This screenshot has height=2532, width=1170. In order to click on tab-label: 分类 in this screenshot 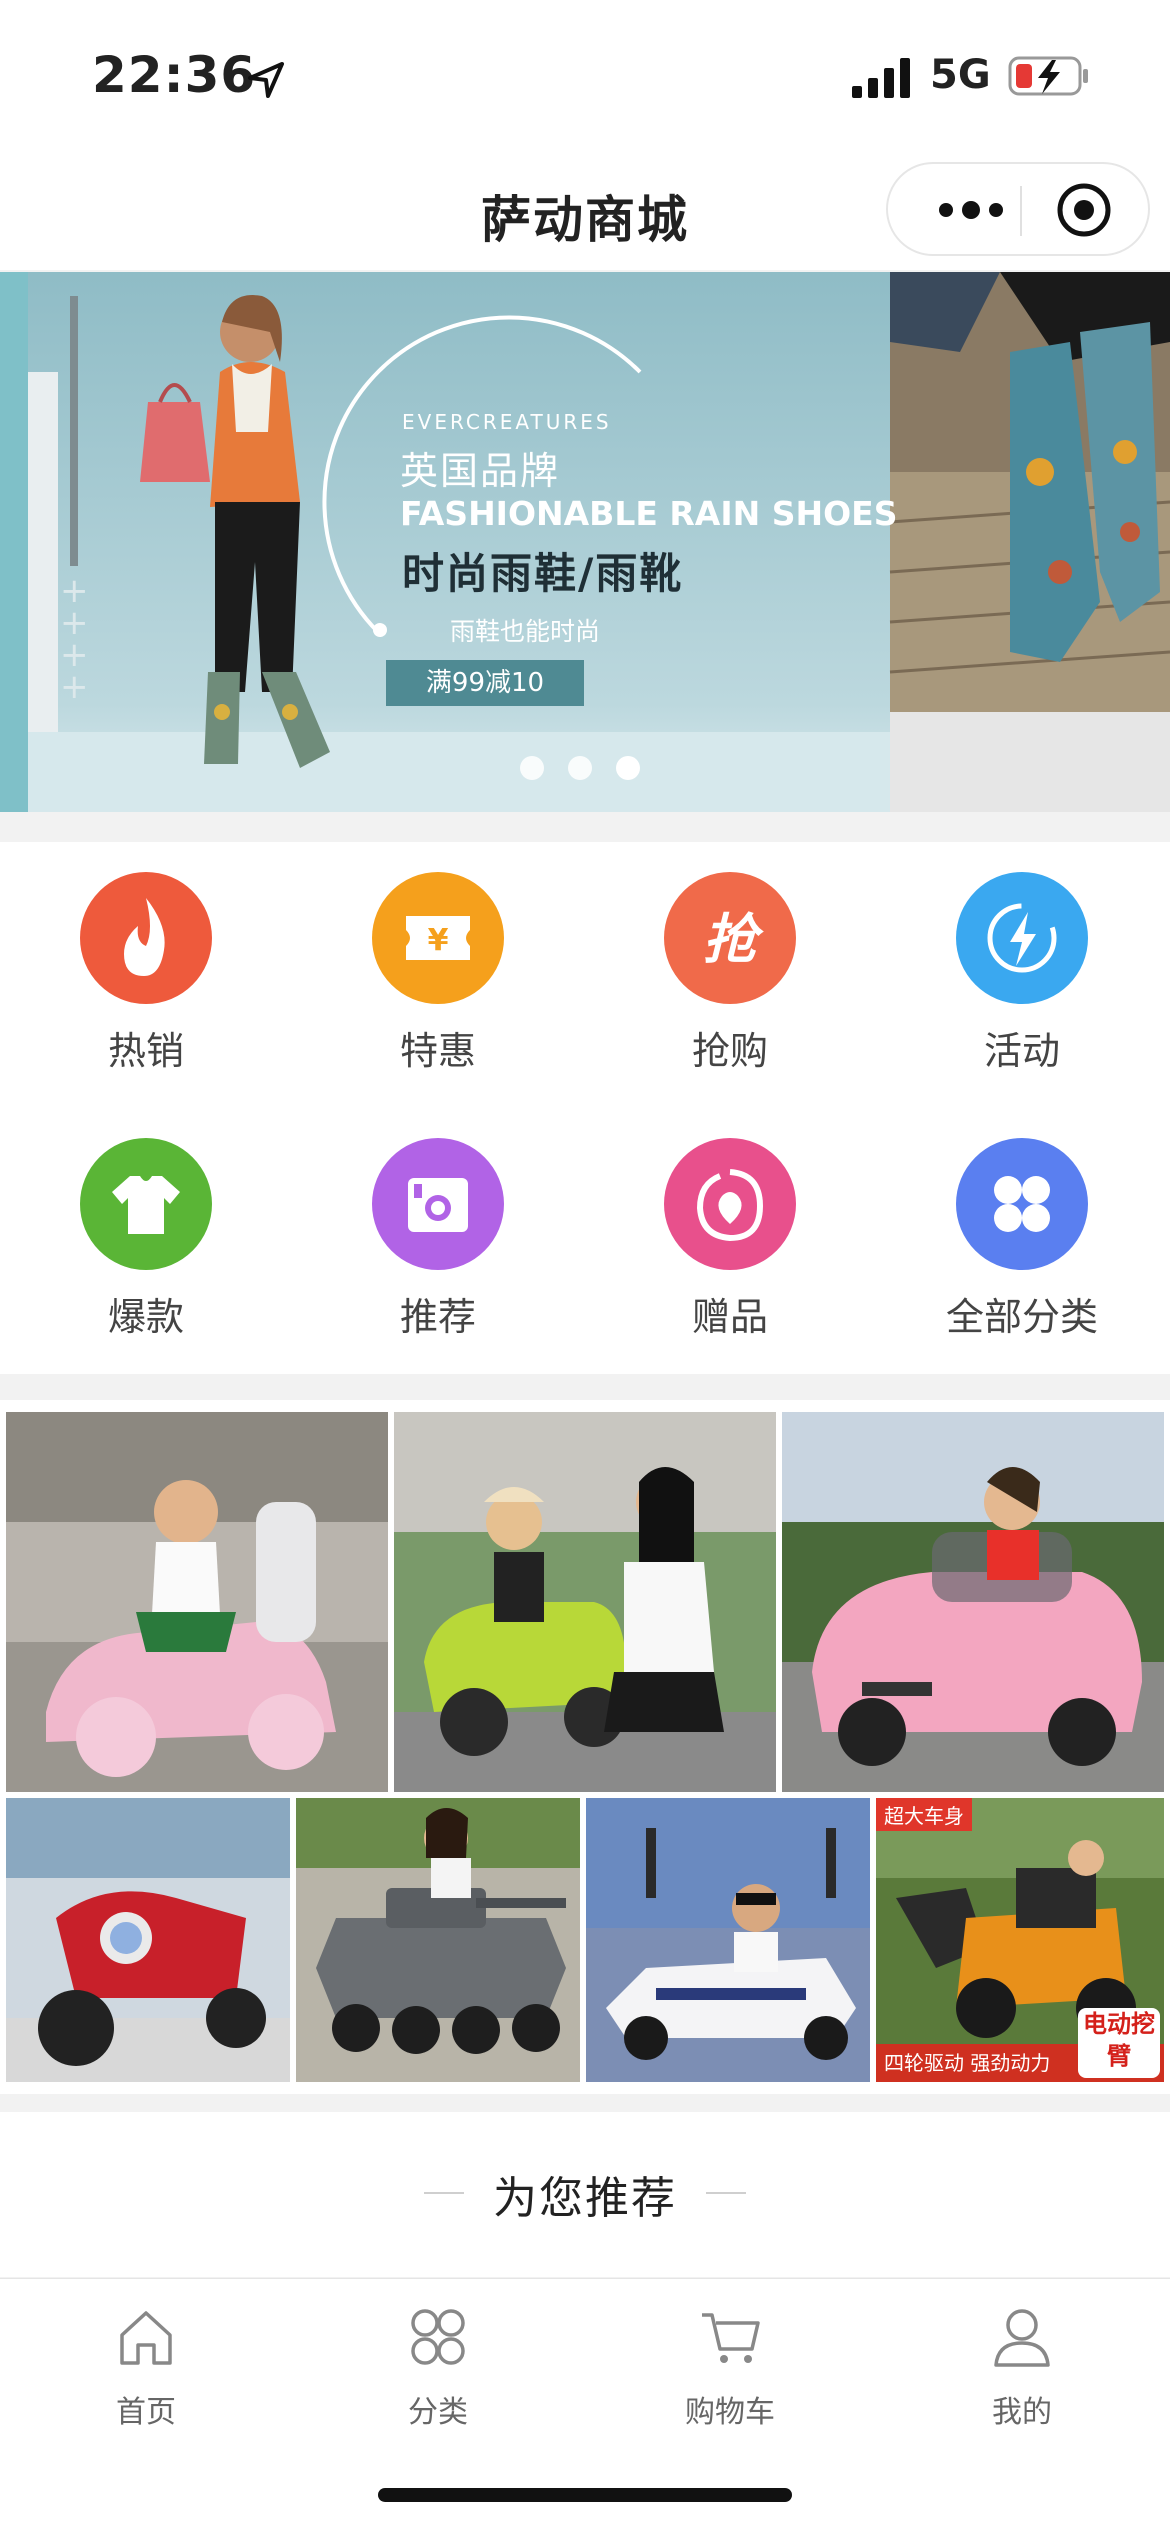, I will do `click(438, 2412)`.